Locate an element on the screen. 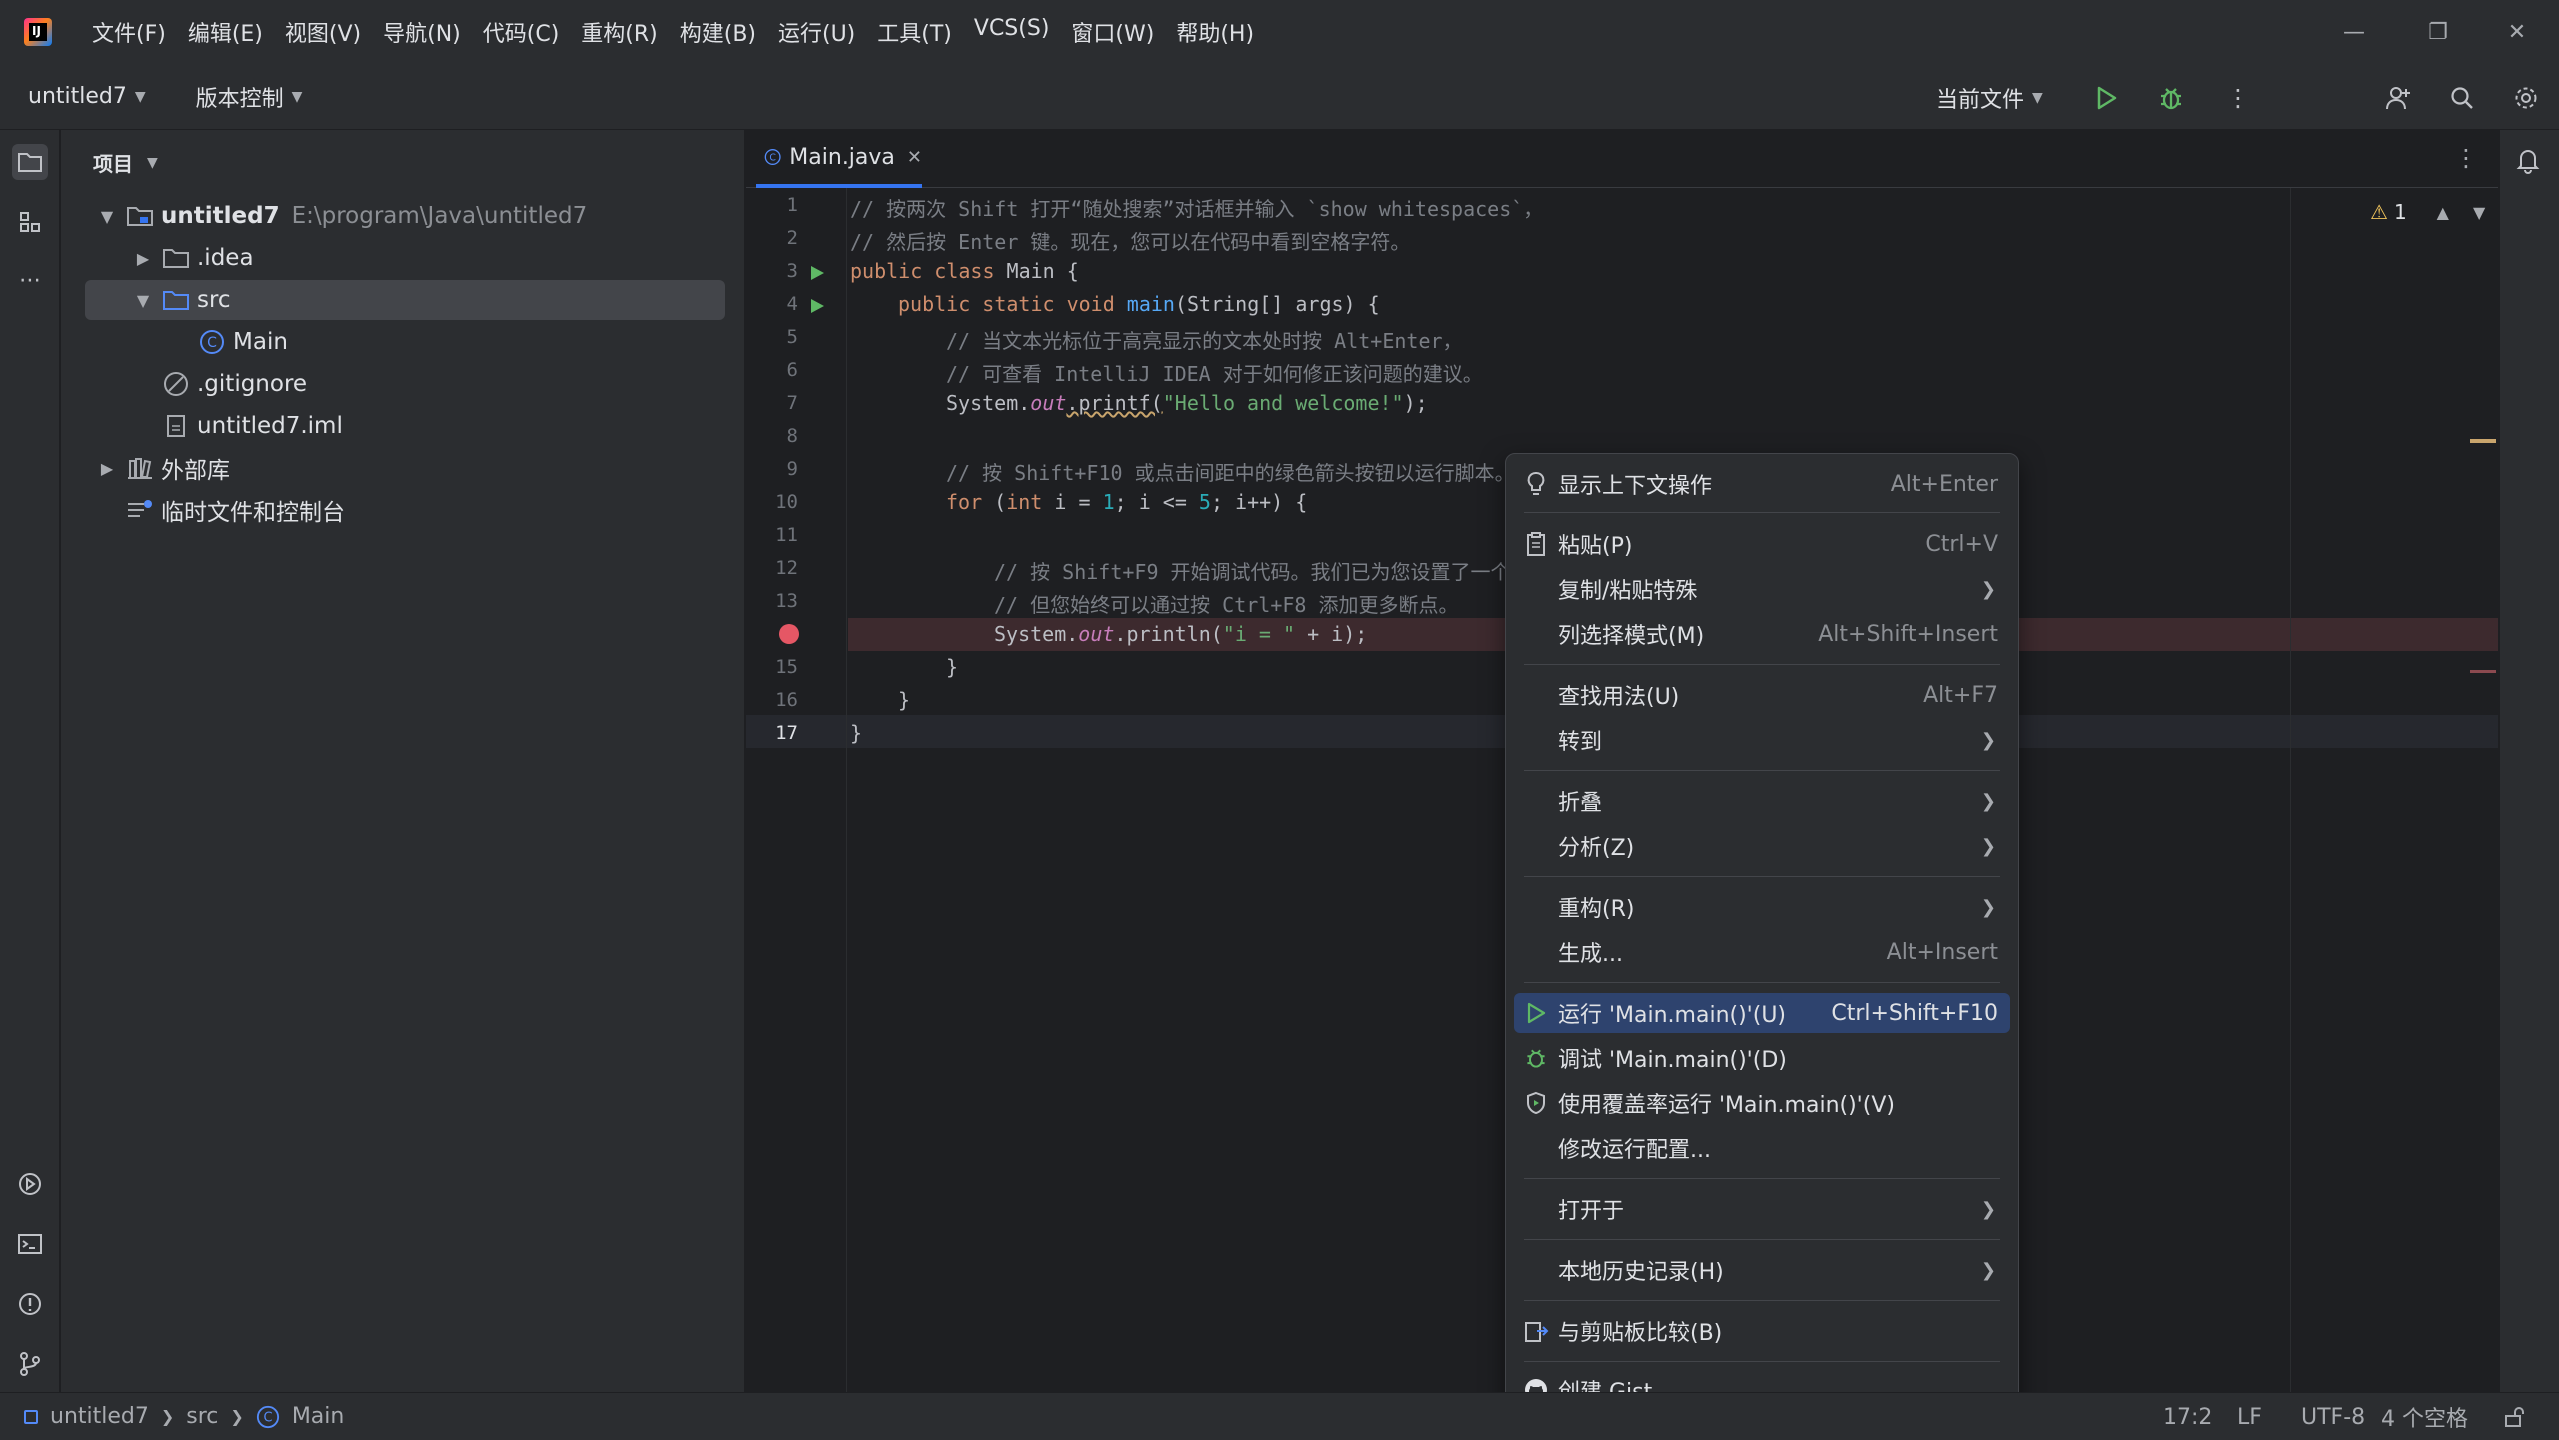  code-line-13: // 但您始终可以通过按 Ctrl+F8 添加更多断点。 is located at coordinates (1226, 603).